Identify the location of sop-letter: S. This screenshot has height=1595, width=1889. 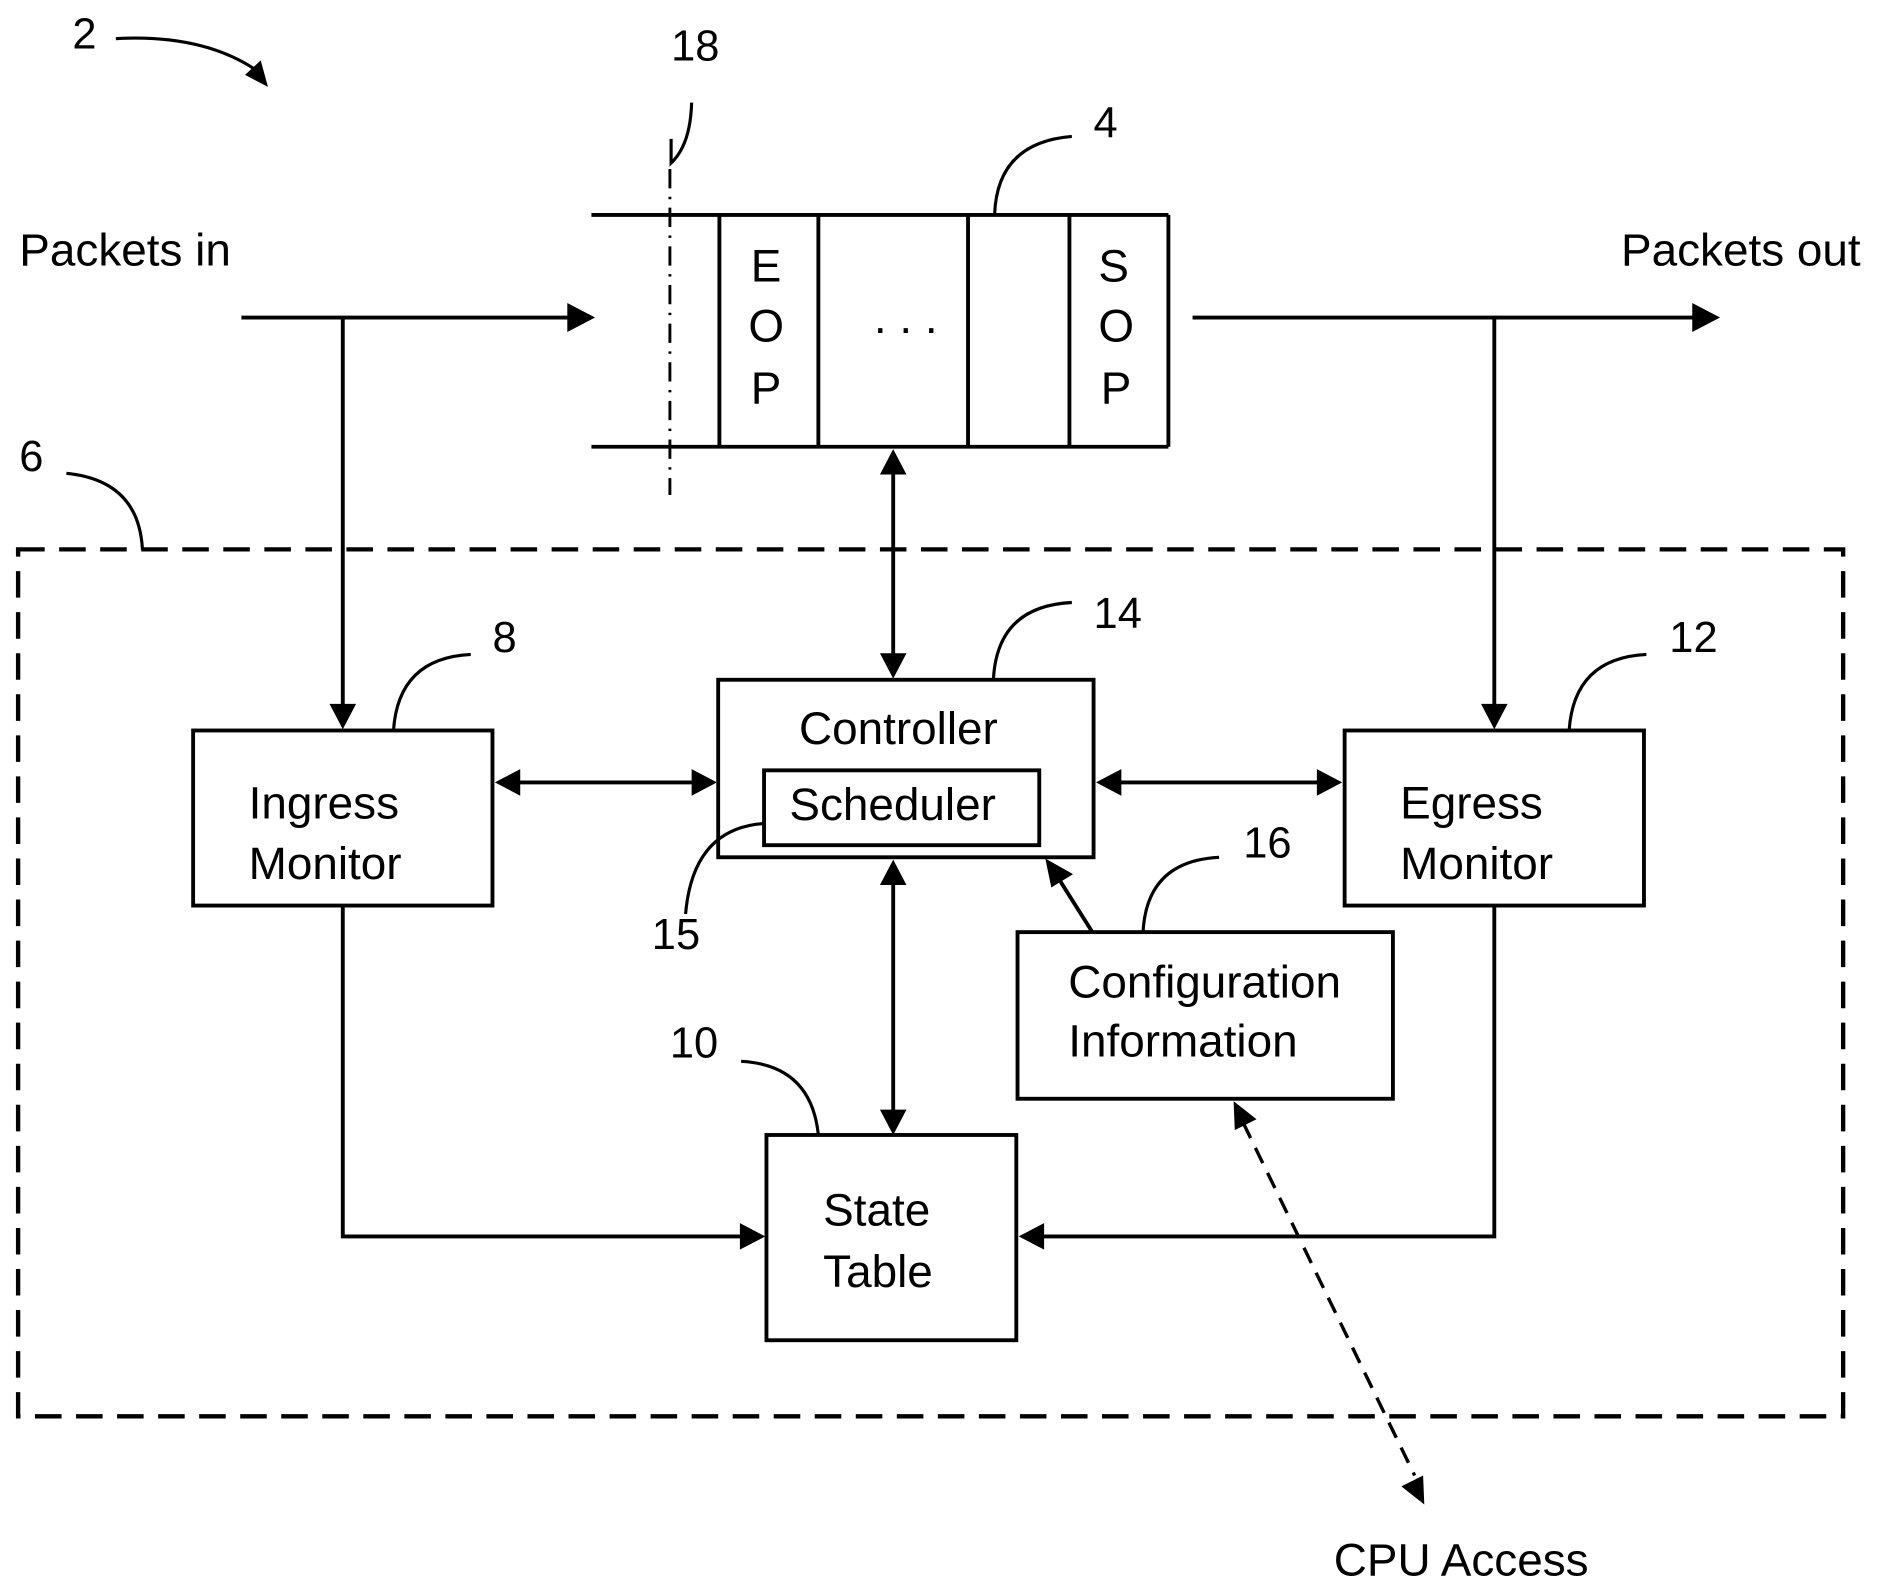
(1113, 265).